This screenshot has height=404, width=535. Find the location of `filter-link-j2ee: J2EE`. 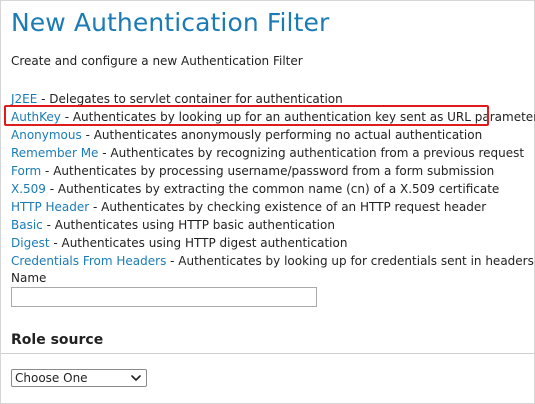

filter-link-j2ee: J2EE is located at coordinates (24, 99).